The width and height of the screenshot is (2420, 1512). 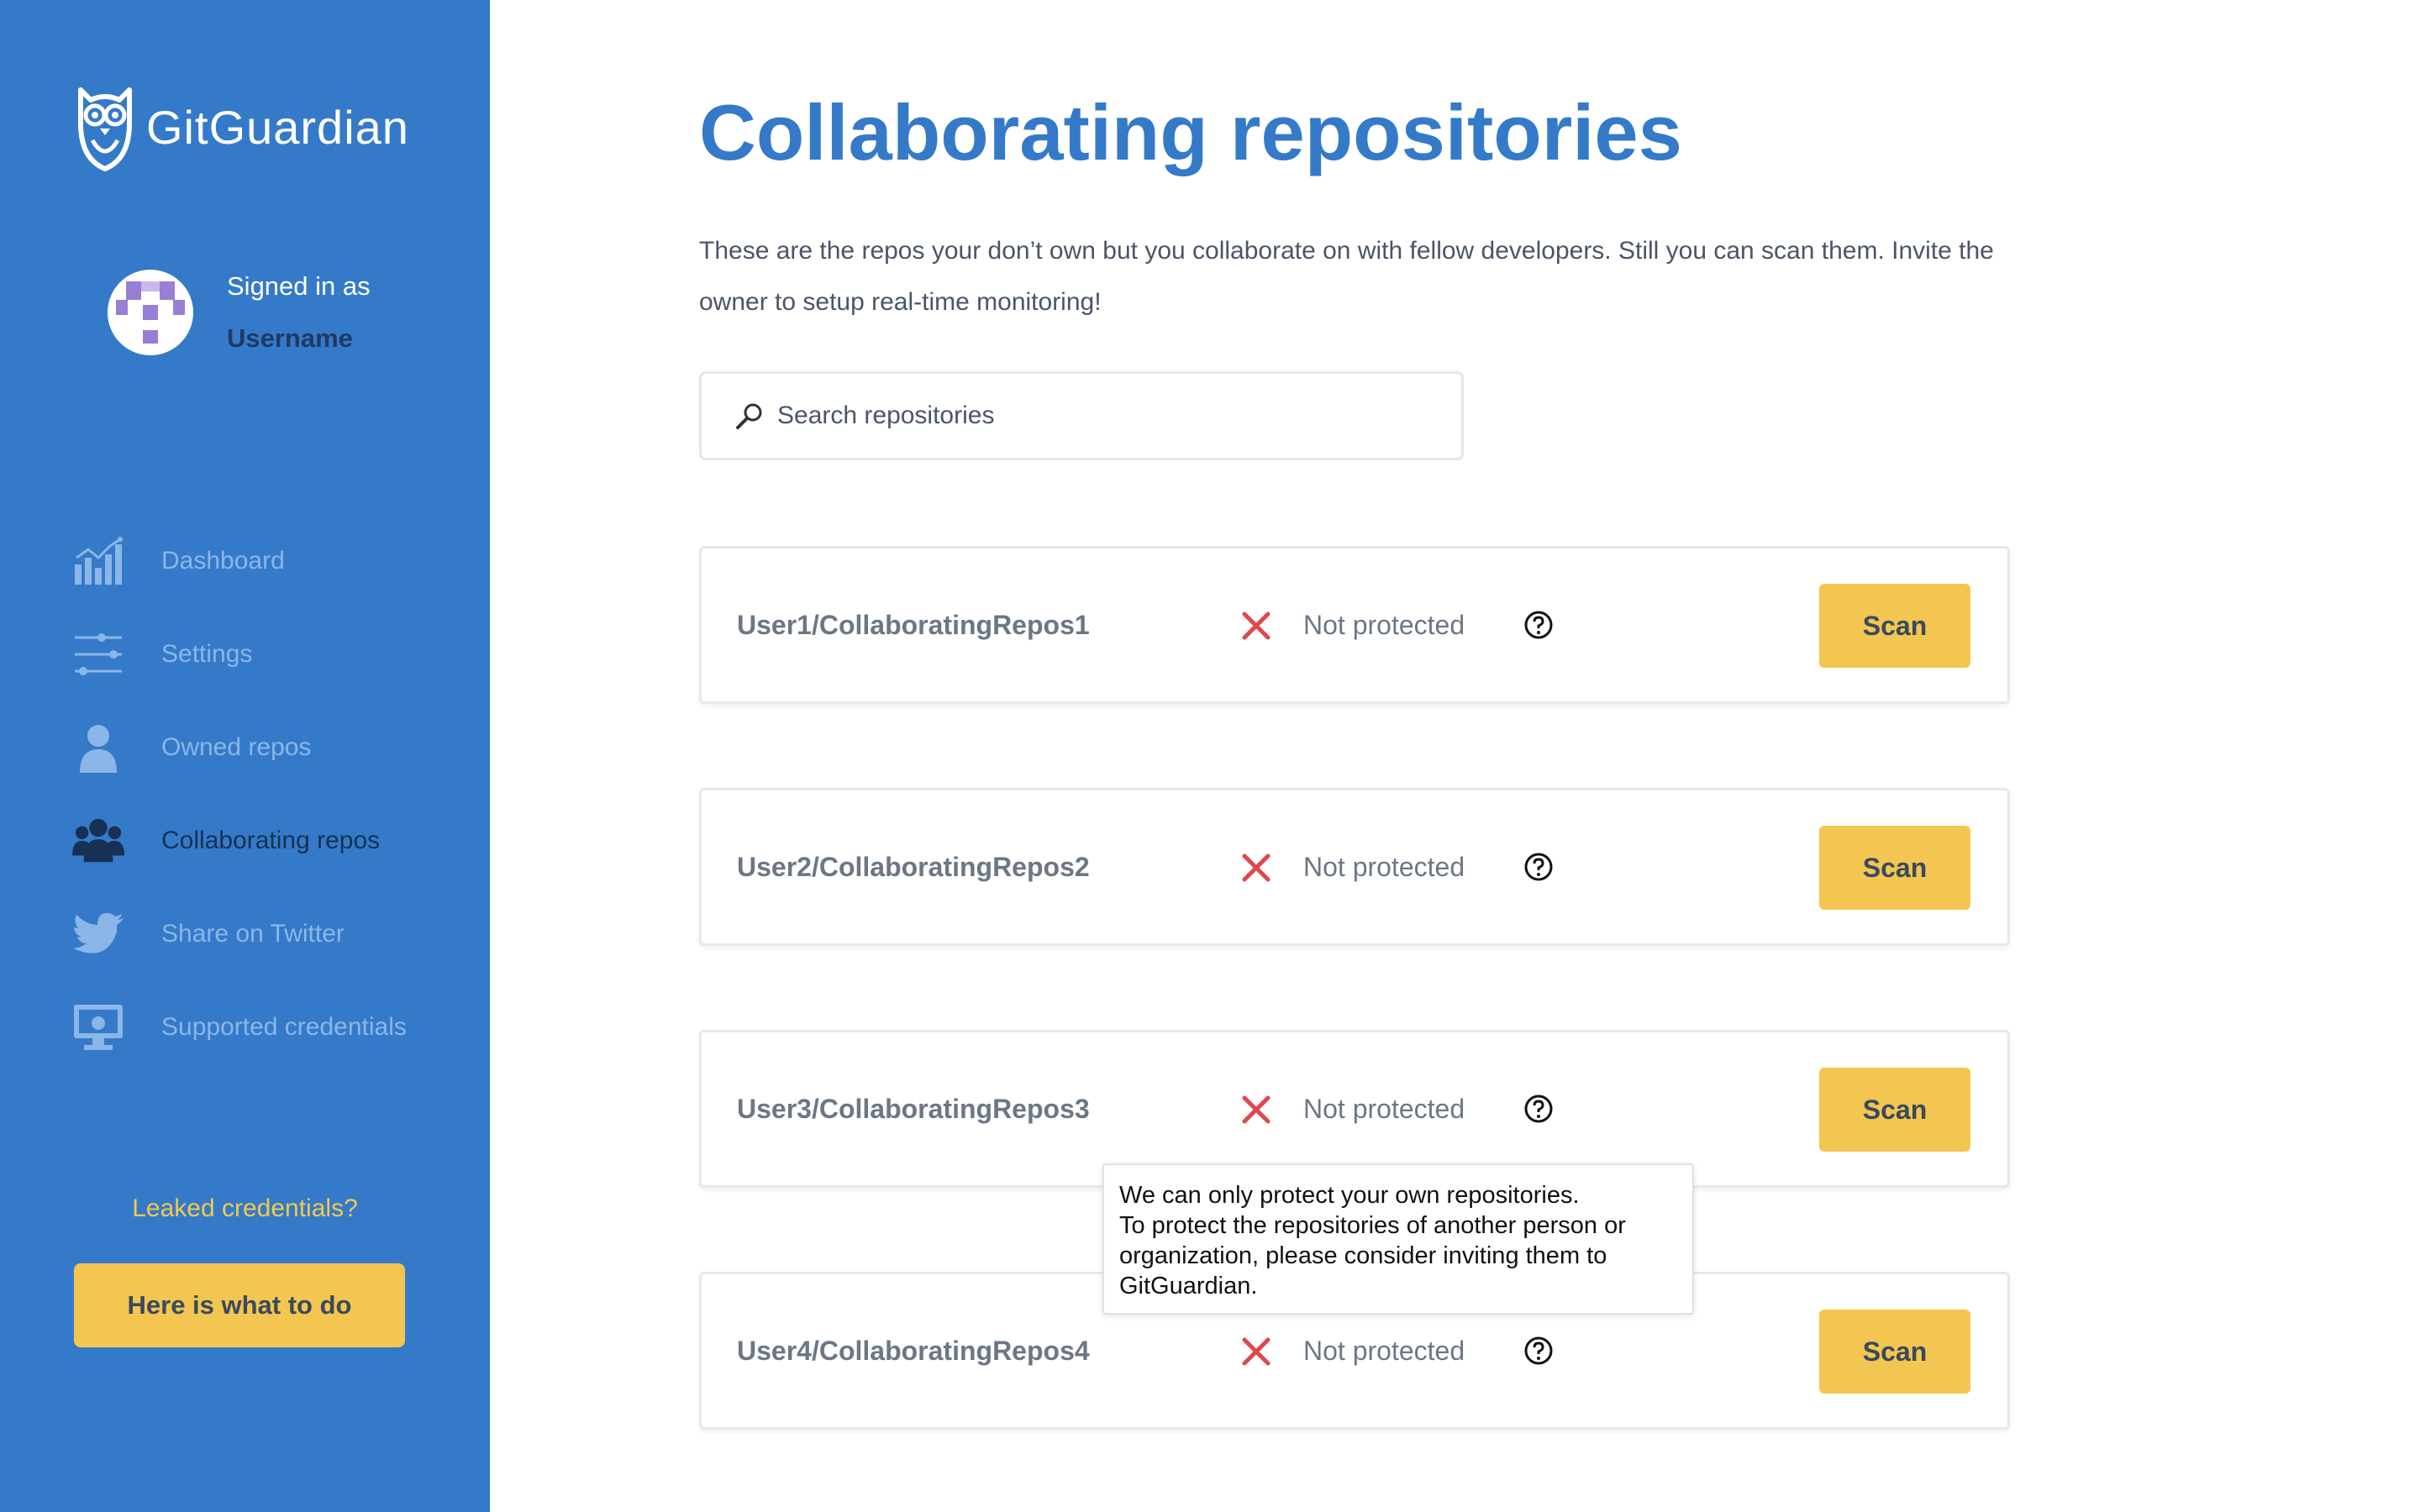 I want to click on sidebar-item-label: Owned repos, so click(x=236, y=746).